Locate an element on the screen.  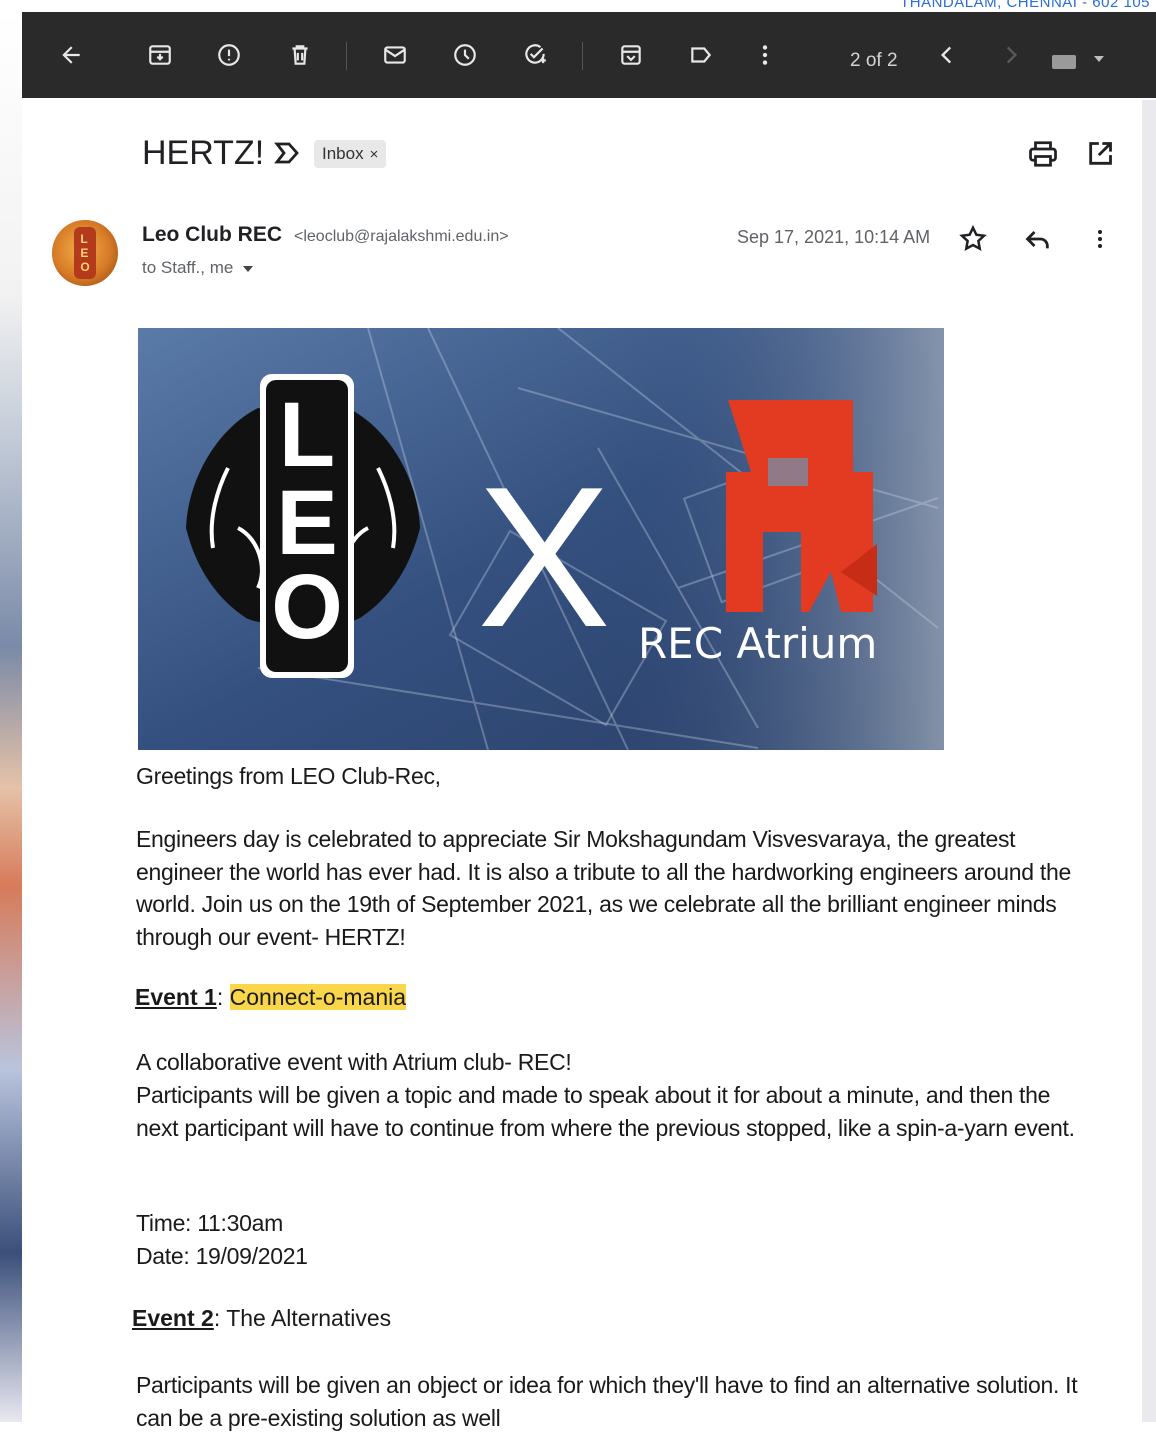
add-task-icon is located at coordinates (535, 55).